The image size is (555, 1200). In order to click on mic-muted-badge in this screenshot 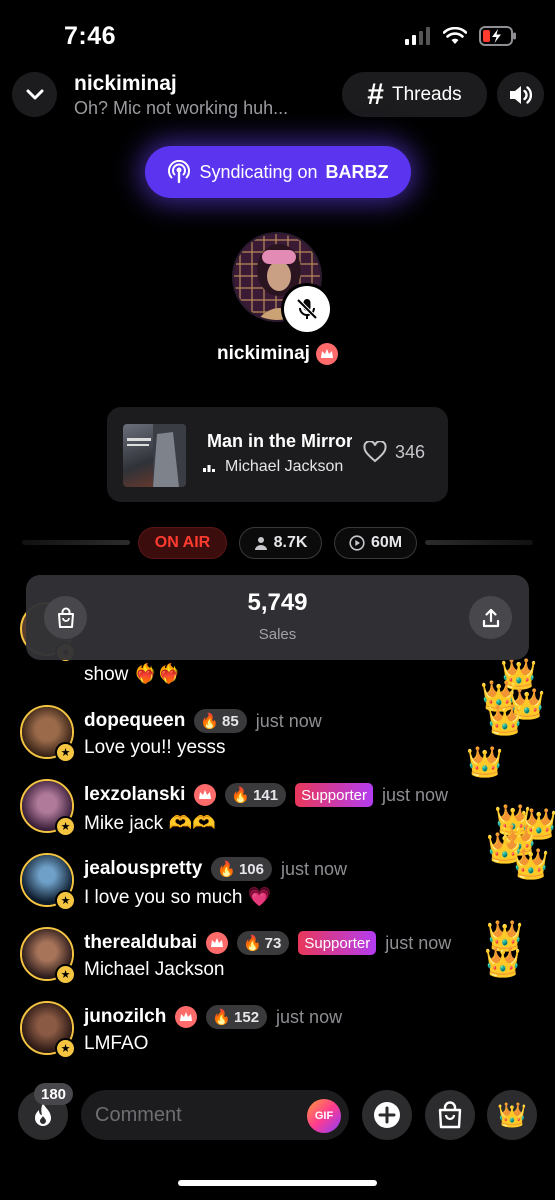, I will do `click(307, 309)`.